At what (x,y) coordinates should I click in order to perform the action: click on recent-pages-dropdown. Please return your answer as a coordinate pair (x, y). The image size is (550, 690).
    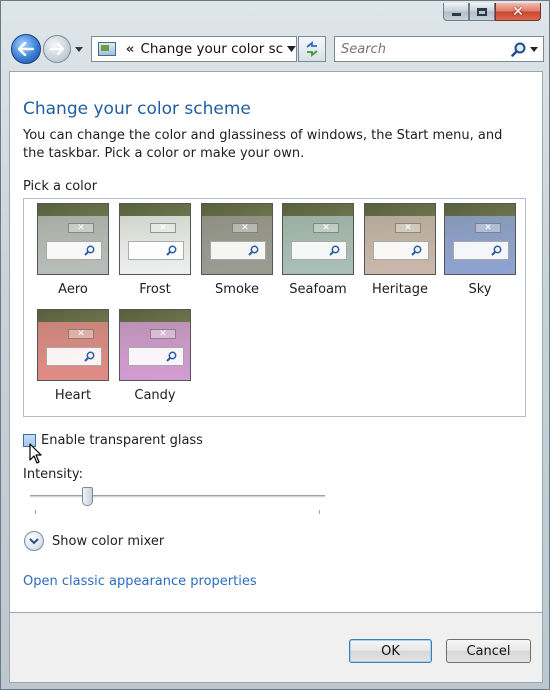
    Looking at the image, I should click on (79, 49).